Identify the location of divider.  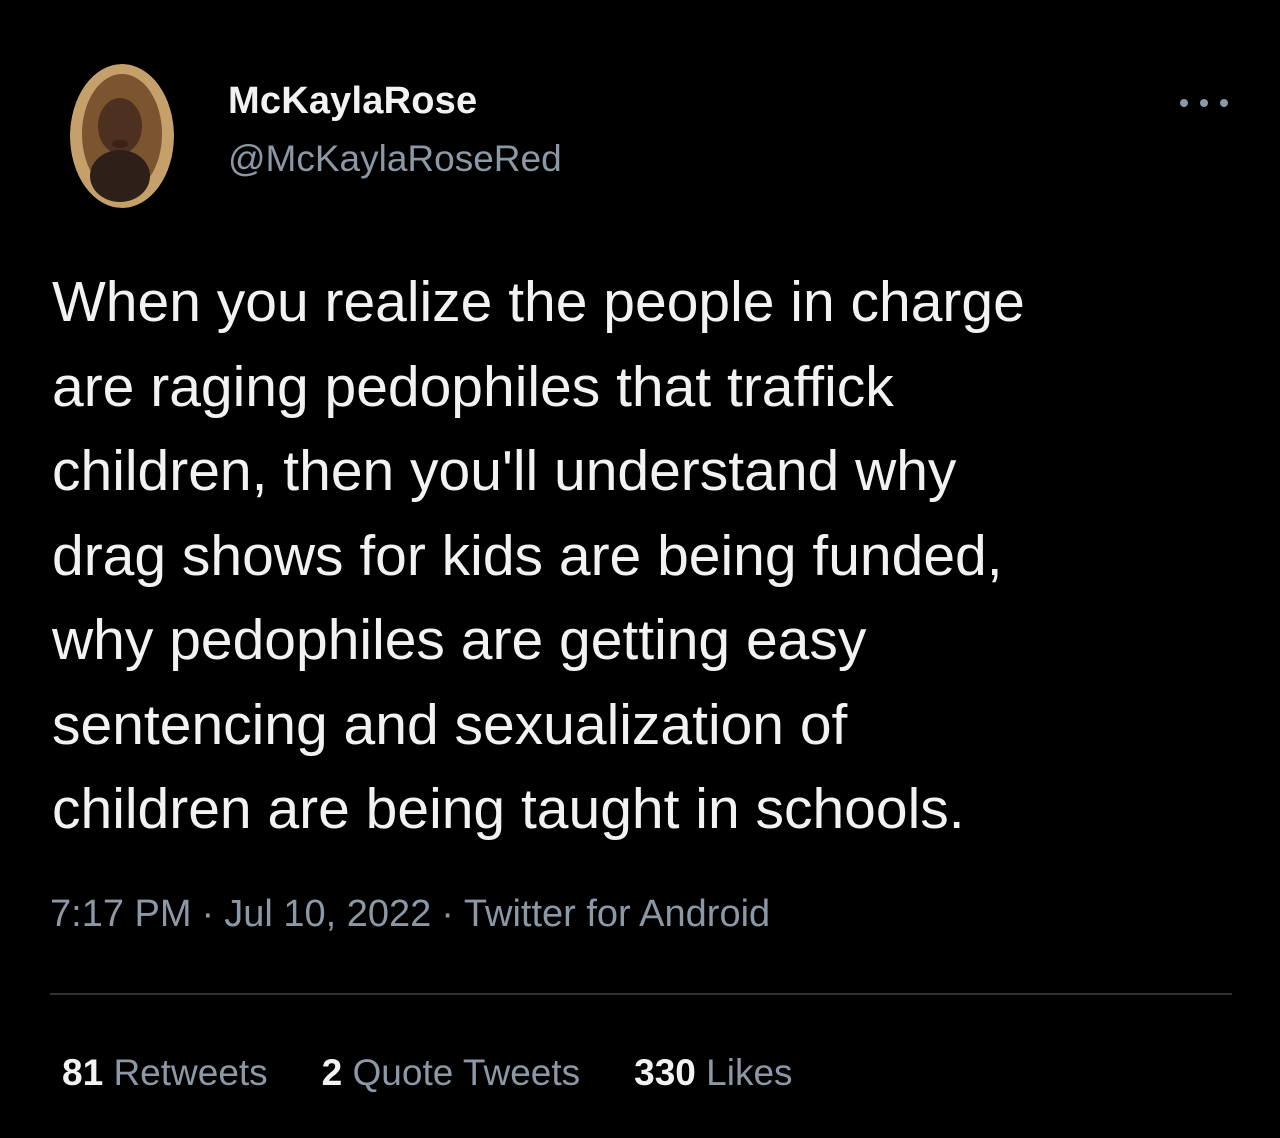
(641, 994).